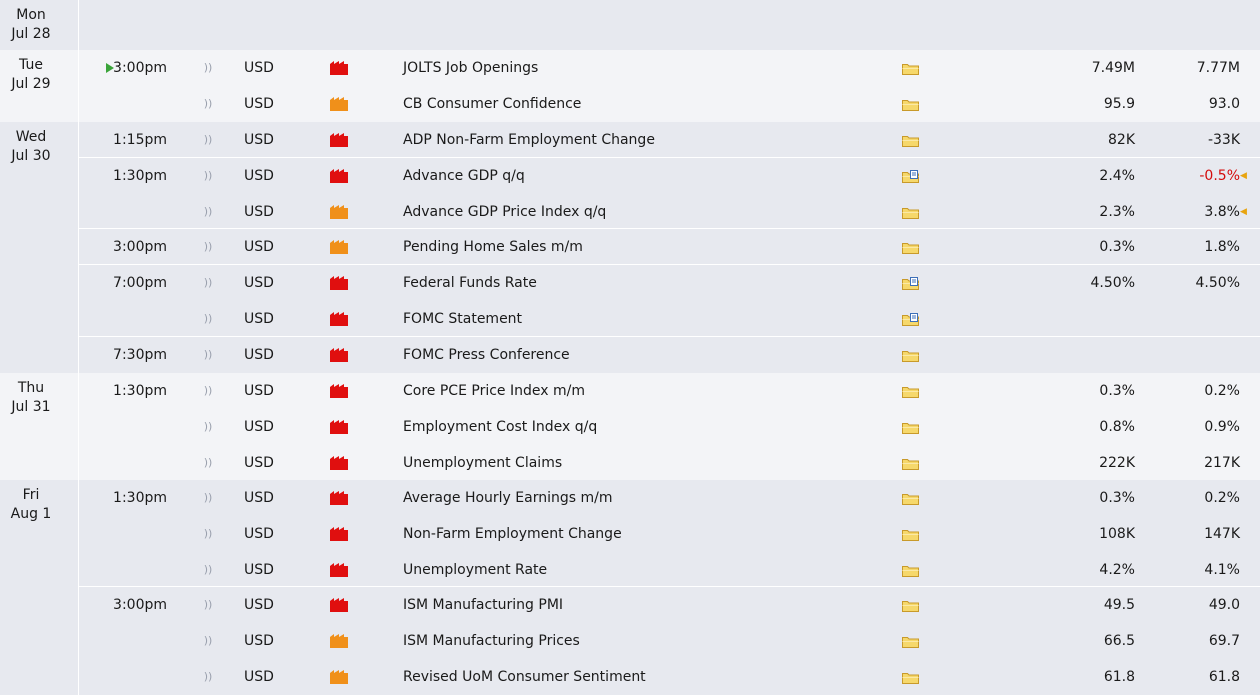  I want to click on event-title: Employment Cost Index q/q, so click(500, 427).